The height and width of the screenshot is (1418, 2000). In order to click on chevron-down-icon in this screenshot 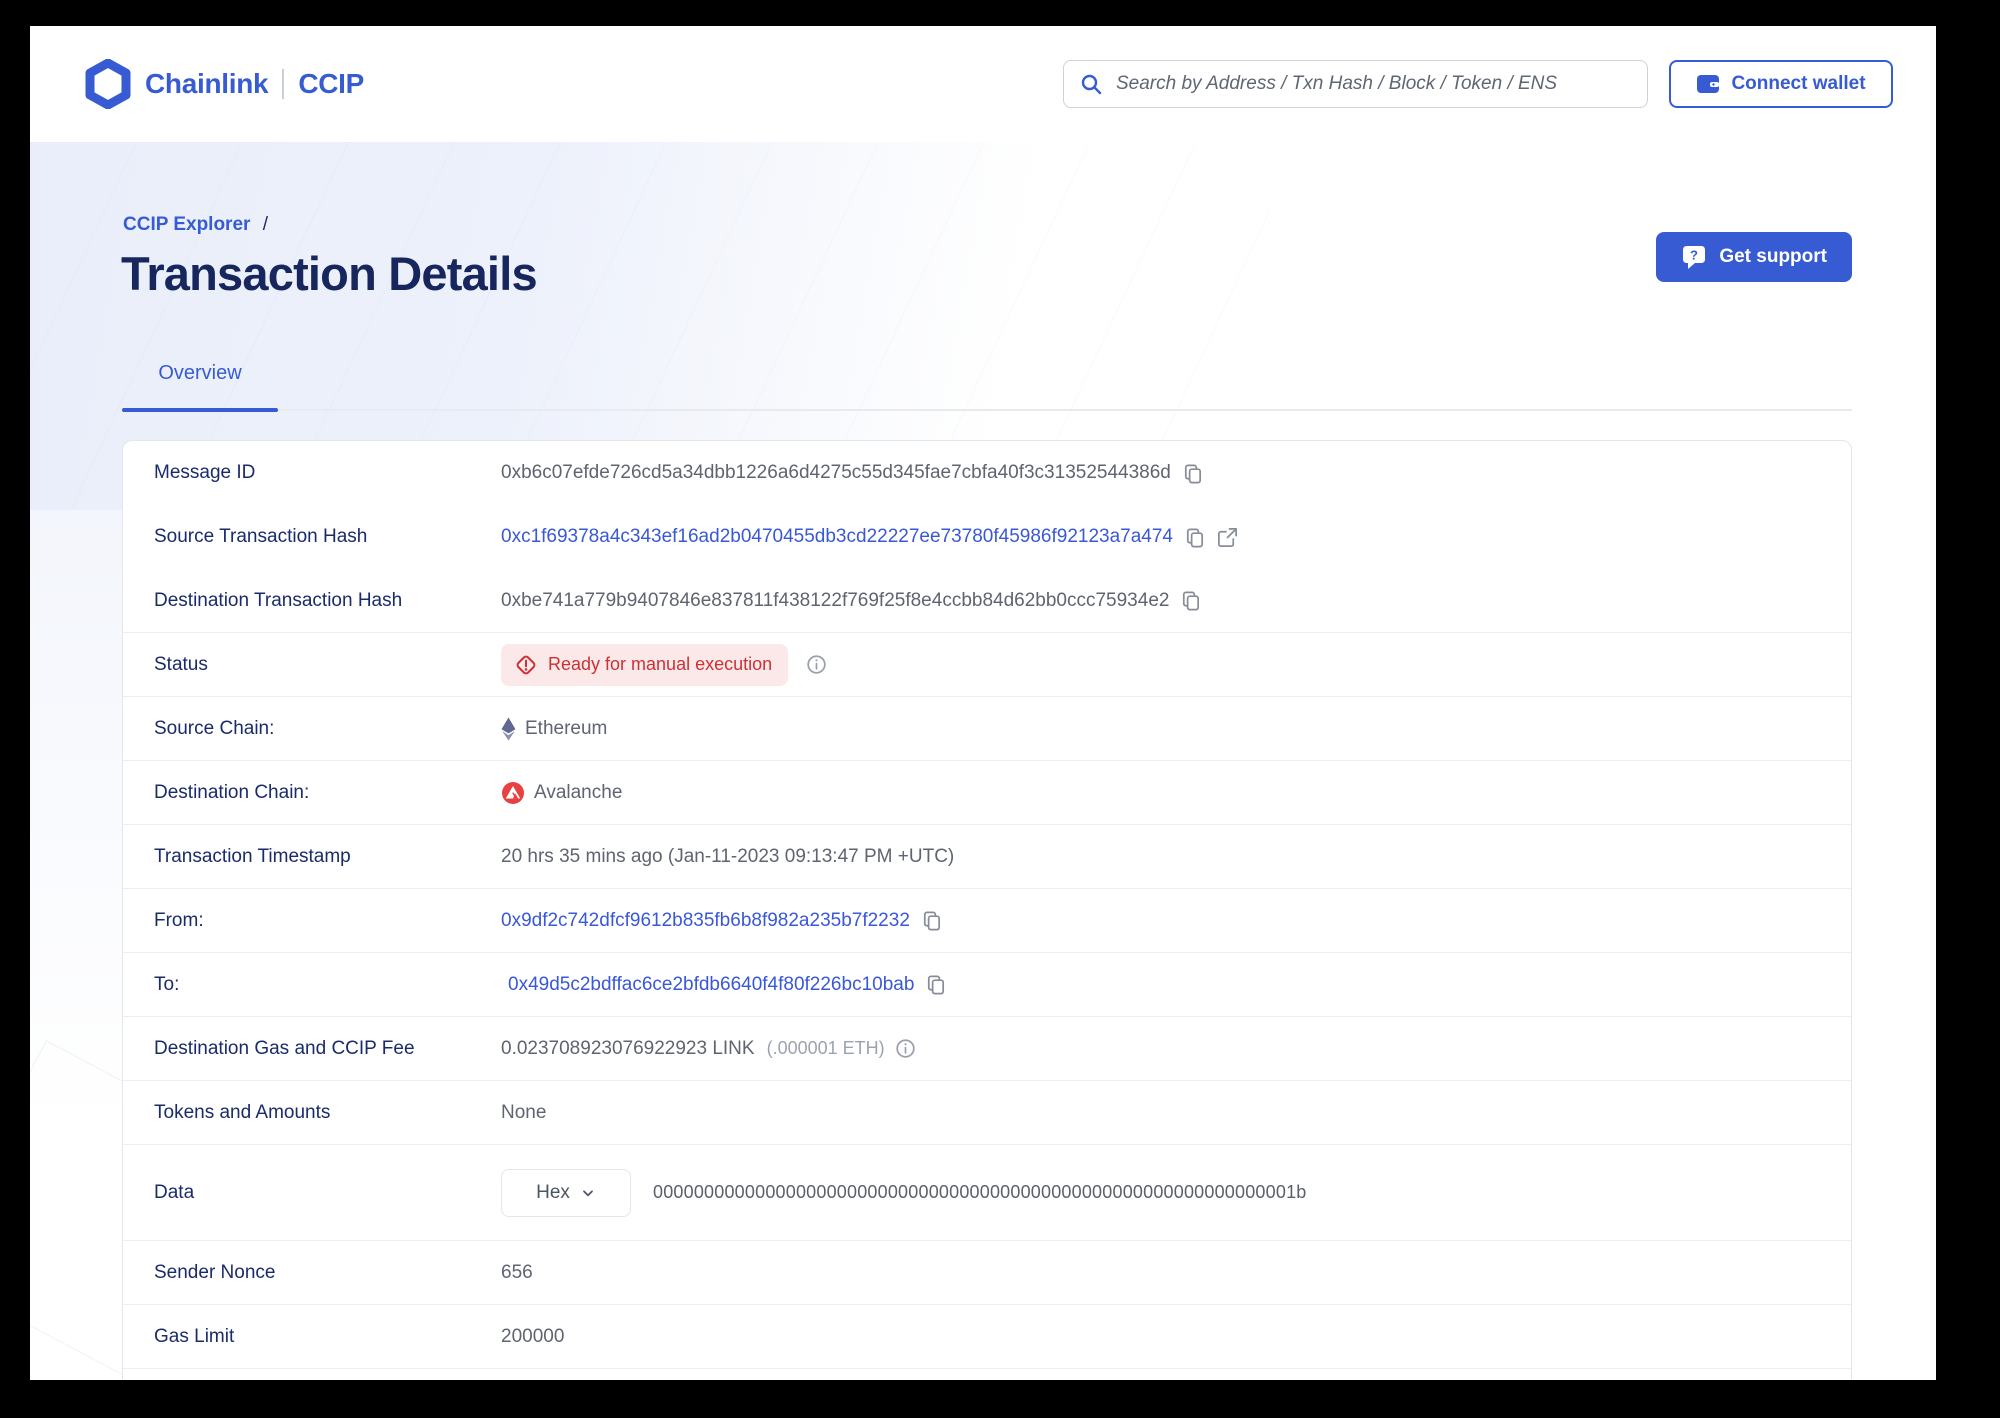, I will do `click(588, 1193)`.